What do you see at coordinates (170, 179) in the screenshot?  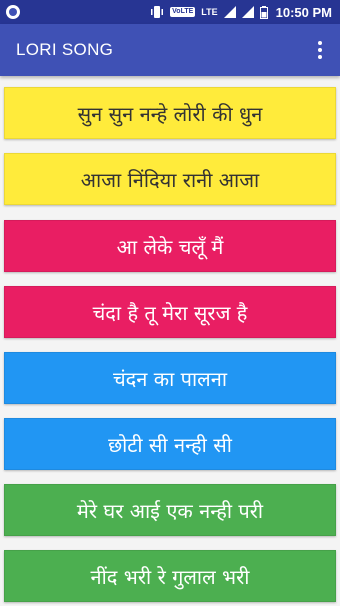 I see `song-button: आजा निंदिया रानी आजा` at bounding box center [170, 179].